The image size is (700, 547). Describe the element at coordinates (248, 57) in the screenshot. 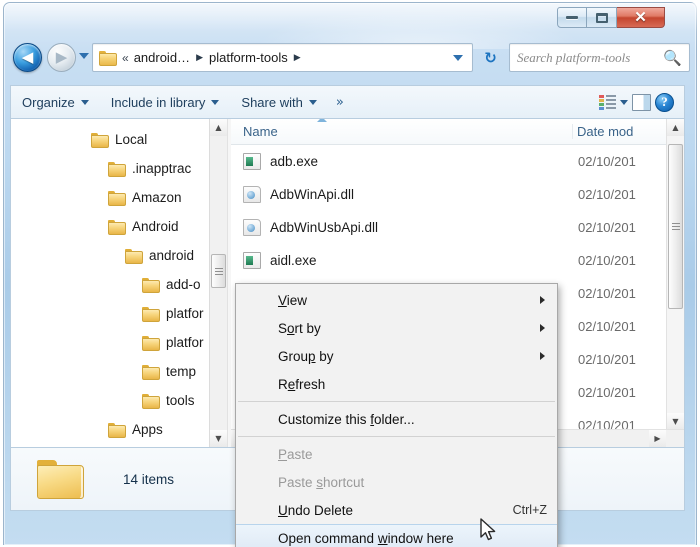

I see `breadcrumb-item-platform-tools: platform-tools` at that location.